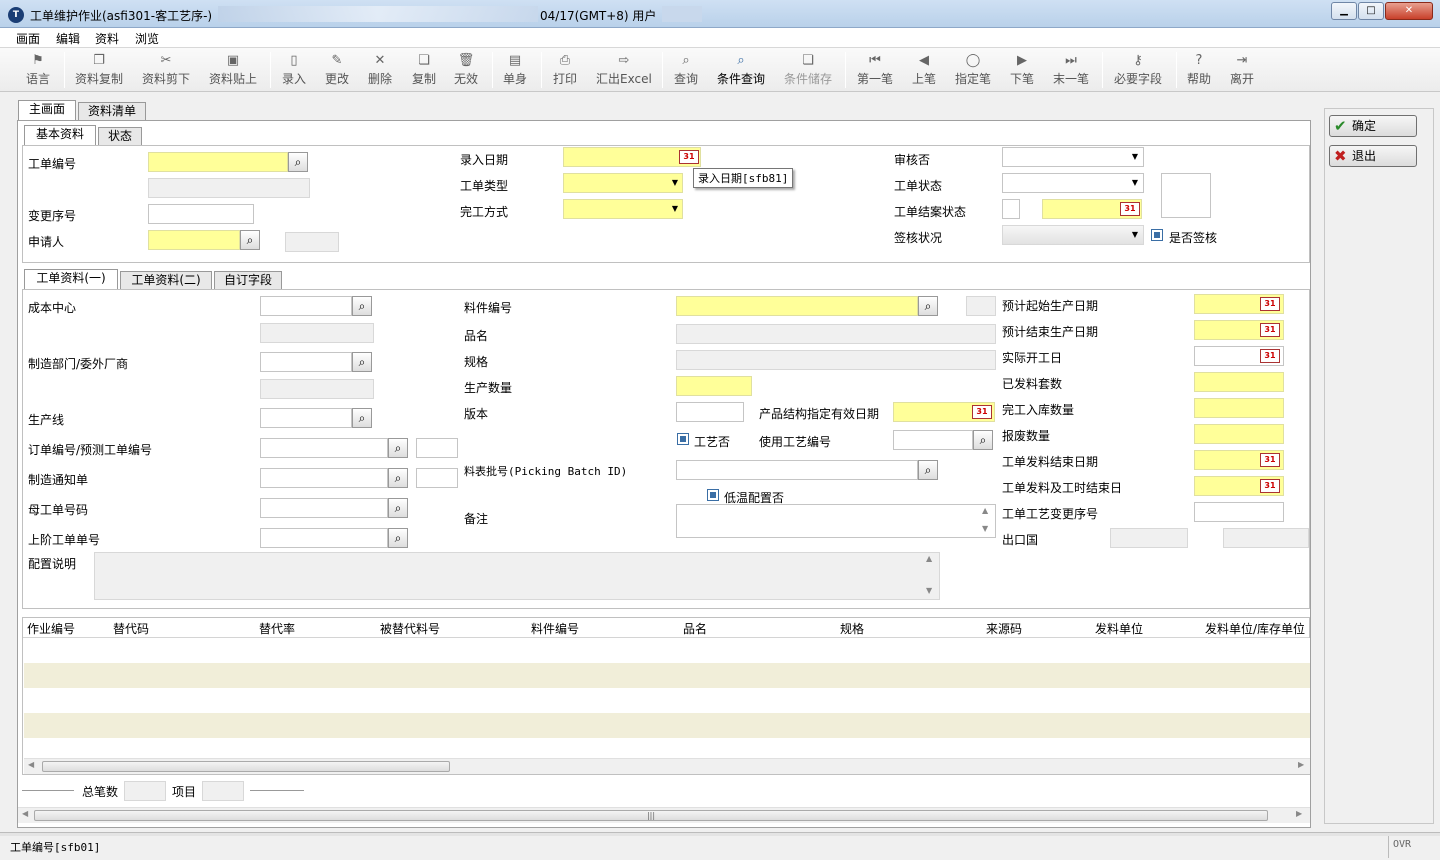 This screenshot has width=1440, height=860. Describe the element at coordinates (201, 214) in the screenshot. I see `change-seq-field` at that location.